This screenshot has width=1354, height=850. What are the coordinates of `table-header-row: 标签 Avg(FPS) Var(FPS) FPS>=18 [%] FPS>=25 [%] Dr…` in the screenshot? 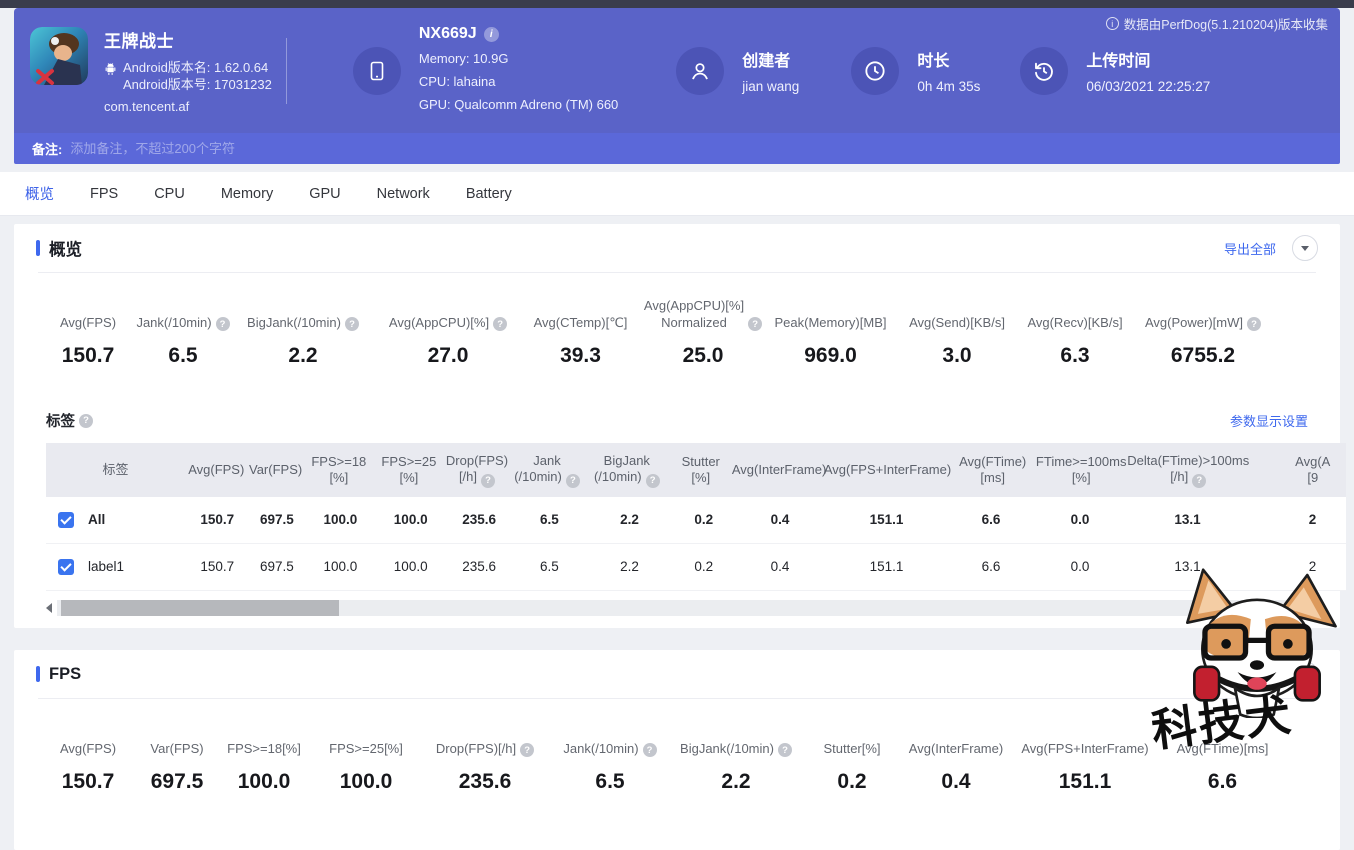 It's located at (696, 470).